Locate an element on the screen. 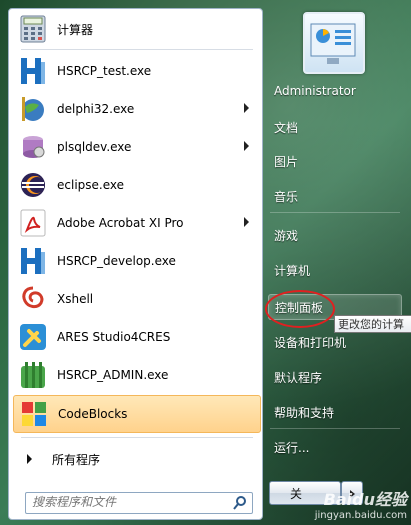 The height and width of the screenshot is (525, 411). user-avatar is located at coordinates (334, 43).